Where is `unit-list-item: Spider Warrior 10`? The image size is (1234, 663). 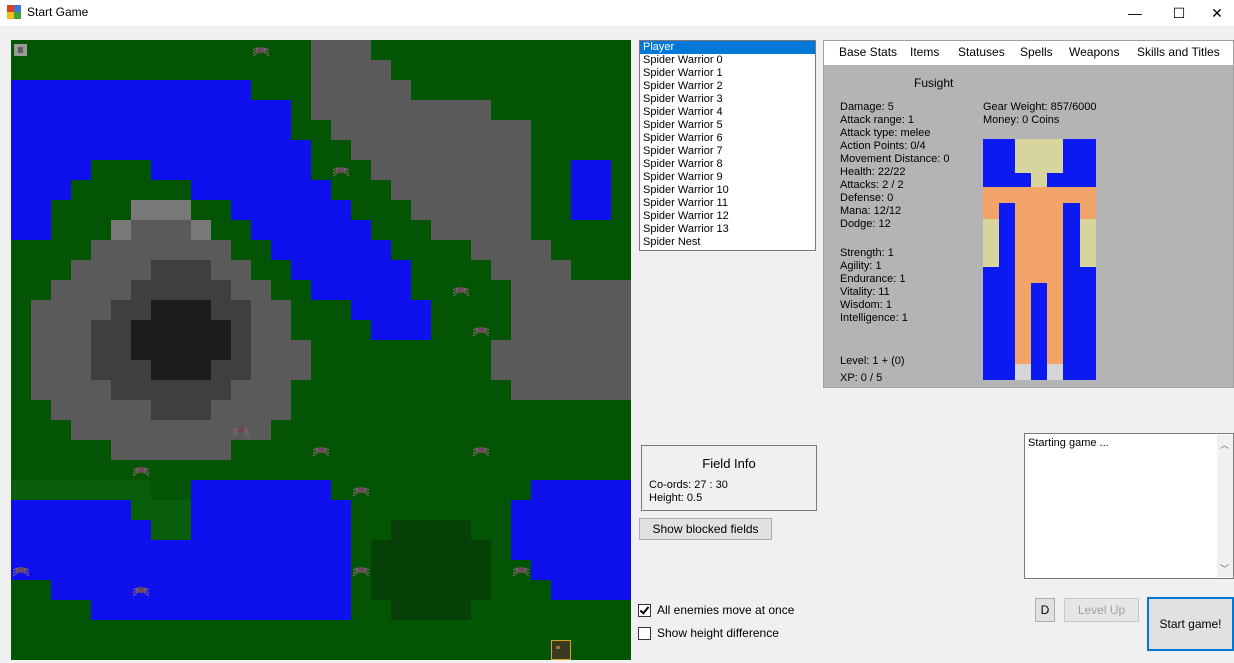 unit-list-item: Spider Warrior 10 is located at coordinates (727, 190).